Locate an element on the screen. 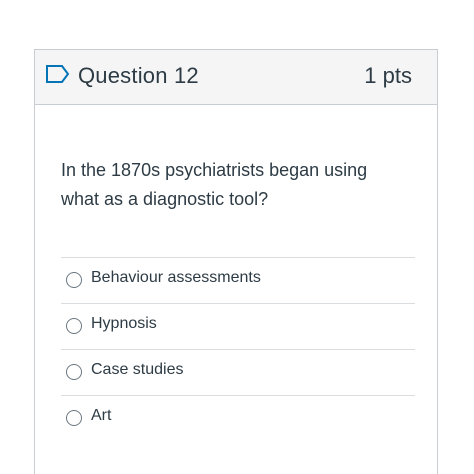 The image size is (474, 474). answer-option: Art is located at coordinates (238, 418).